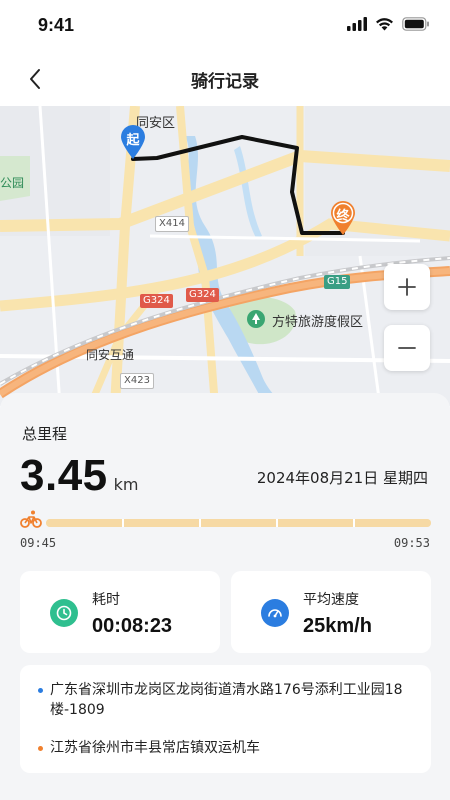 The height and width of the screenshot is (800, 450). I want to click on status-bar: 9:41, so click(225, 26).